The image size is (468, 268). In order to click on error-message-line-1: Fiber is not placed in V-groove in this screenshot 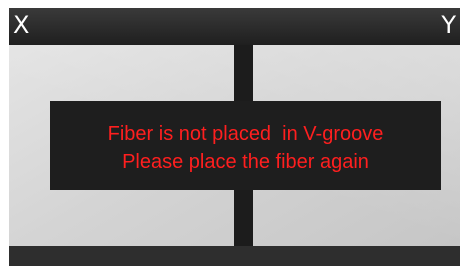, I will do `click(245, 134)`.